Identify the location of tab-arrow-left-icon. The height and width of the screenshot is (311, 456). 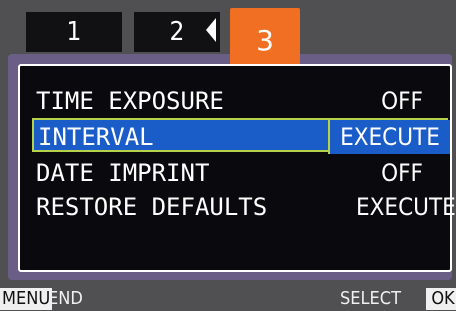
(211, 30).